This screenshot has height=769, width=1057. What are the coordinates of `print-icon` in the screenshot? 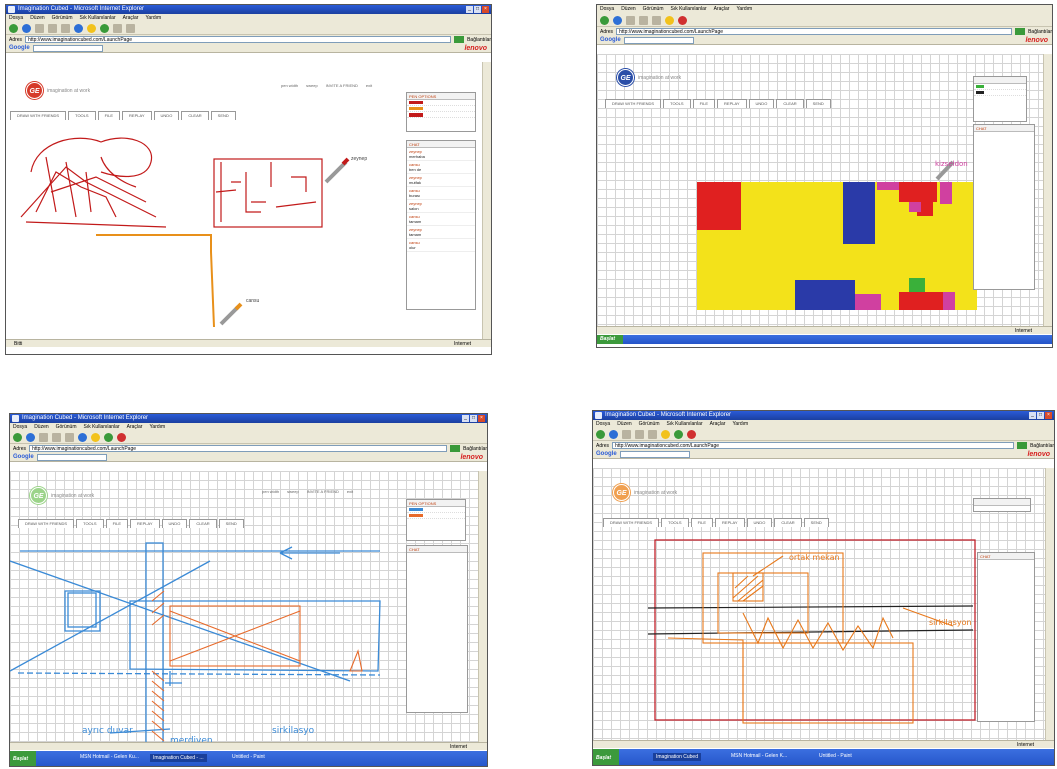 It's located at (130, 28).